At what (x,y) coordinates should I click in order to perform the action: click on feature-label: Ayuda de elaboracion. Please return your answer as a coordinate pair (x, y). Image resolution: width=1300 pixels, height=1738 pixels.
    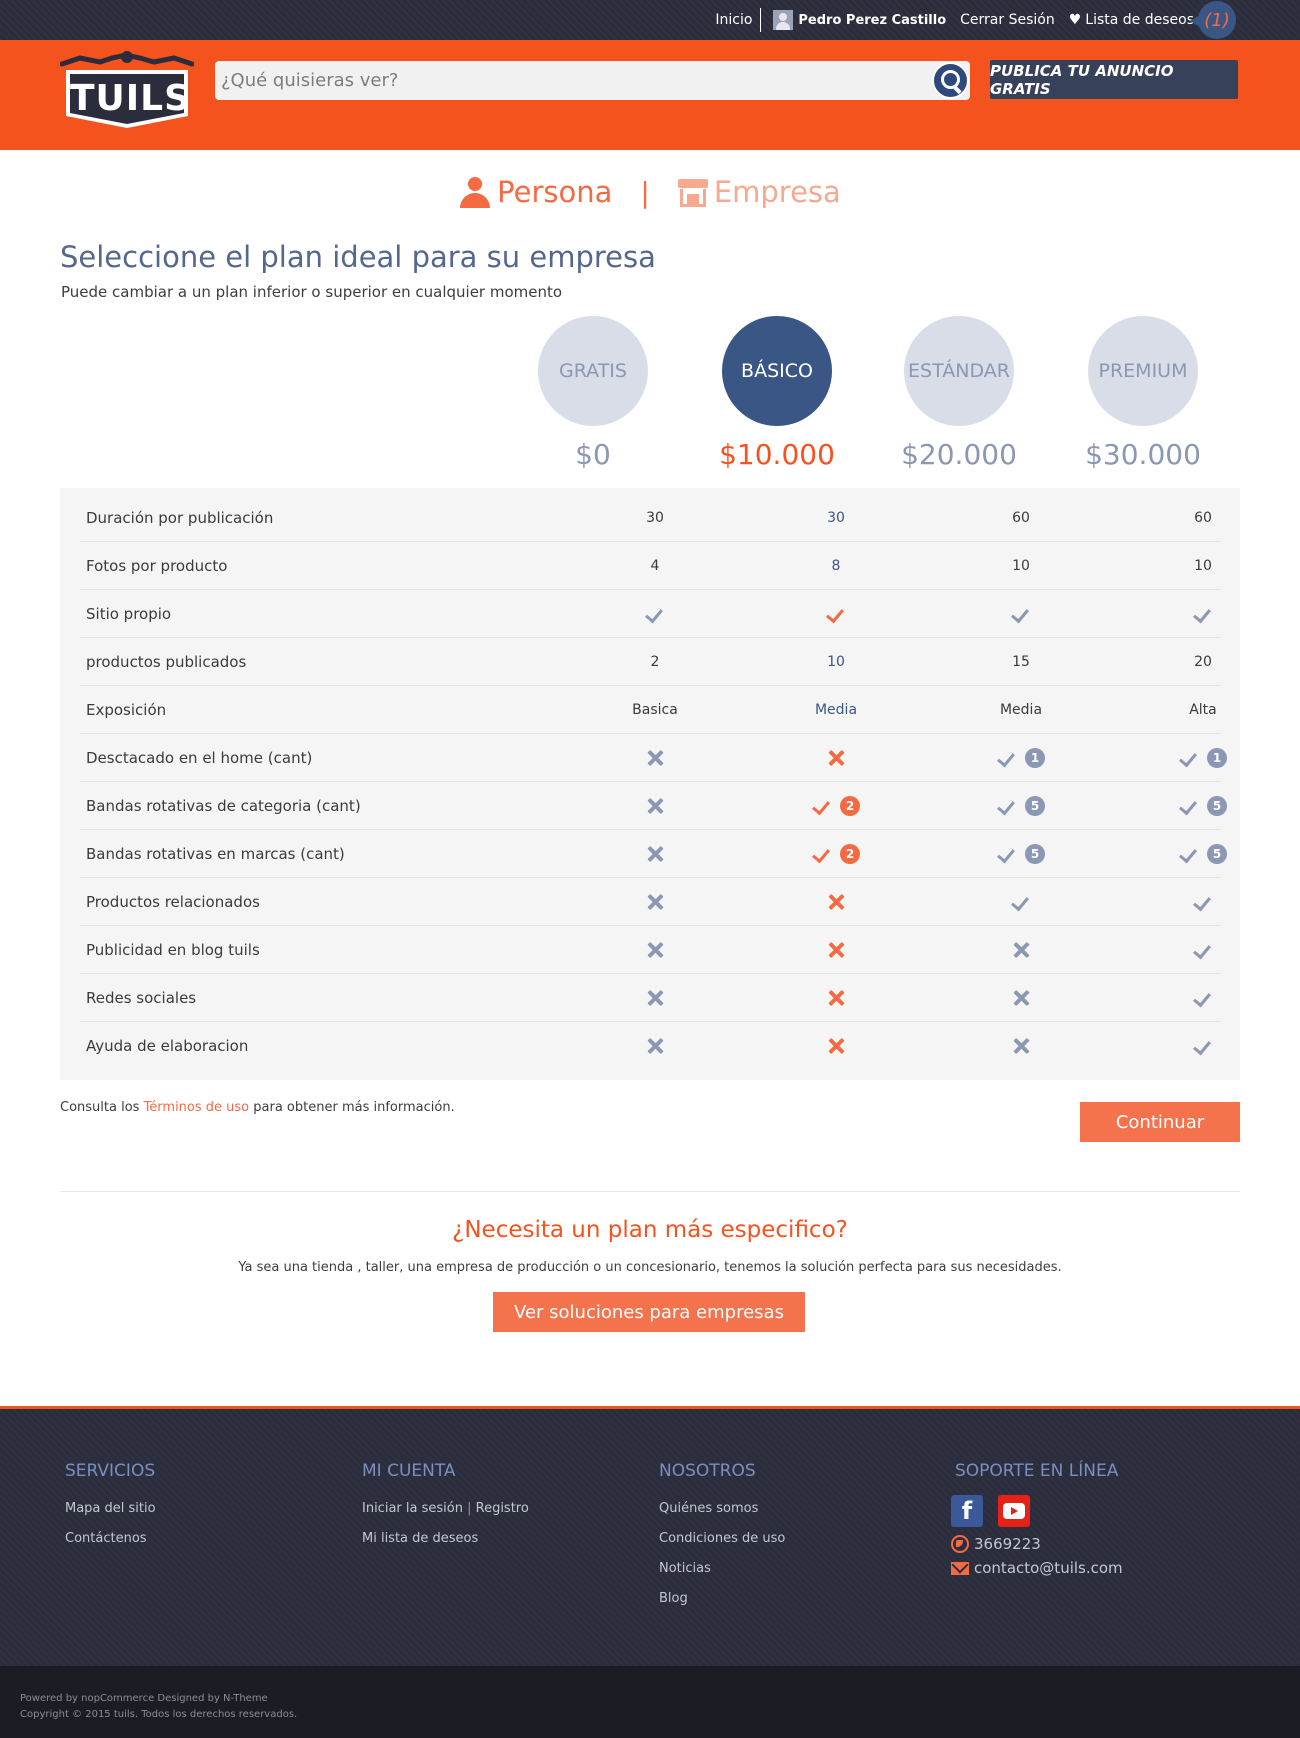
    Looking at the image, I should click on (167, 1046).